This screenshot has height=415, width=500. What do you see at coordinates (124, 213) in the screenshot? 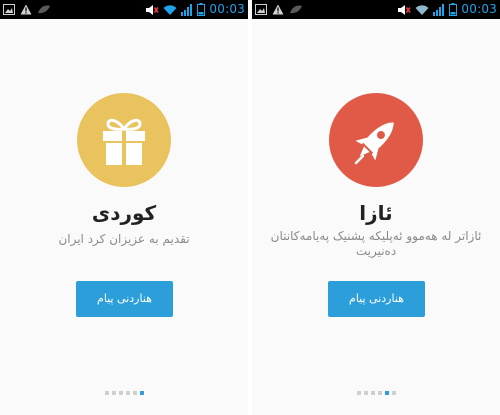
I see `feature-title: کوردی` at bounding box center [124, 213].